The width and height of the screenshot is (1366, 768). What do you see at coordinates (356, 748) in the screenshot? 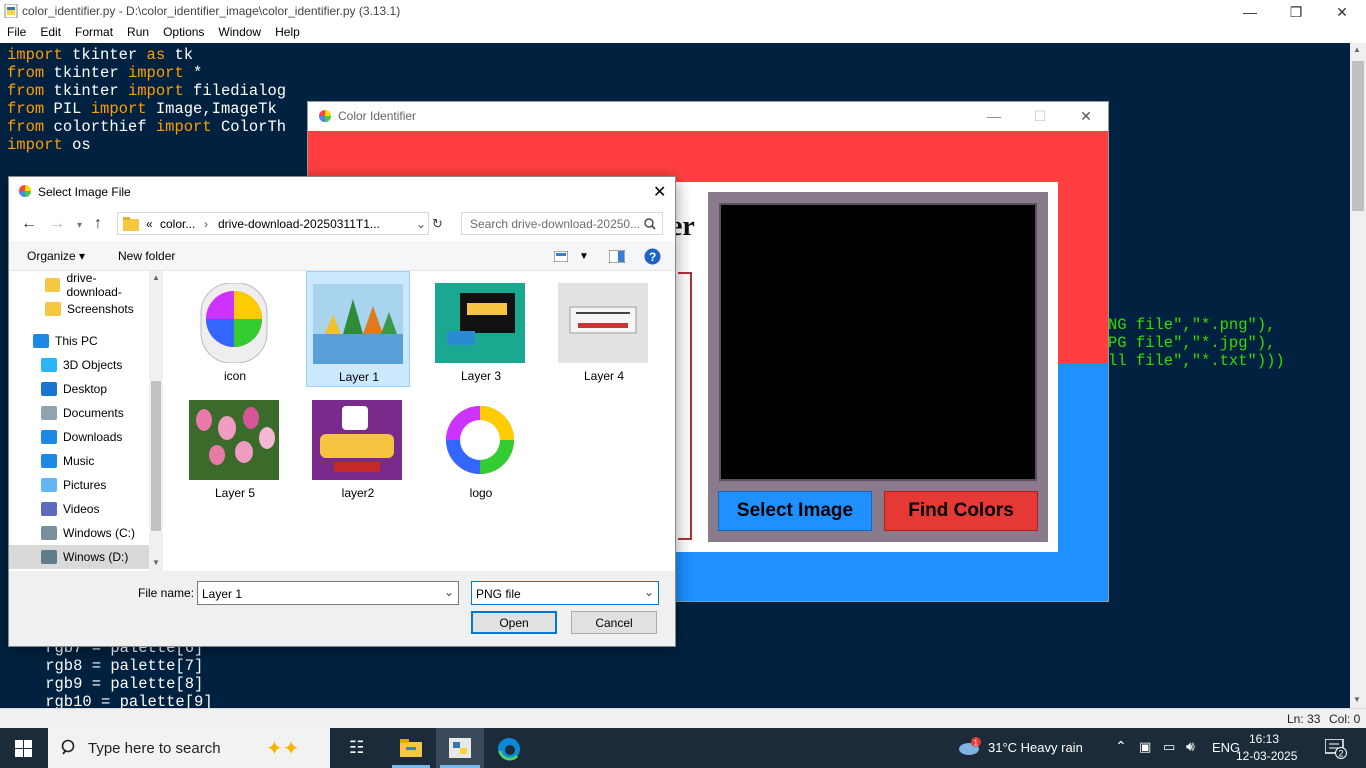
I see `task-view-icon: ☷` at bounding box center [356, 748].